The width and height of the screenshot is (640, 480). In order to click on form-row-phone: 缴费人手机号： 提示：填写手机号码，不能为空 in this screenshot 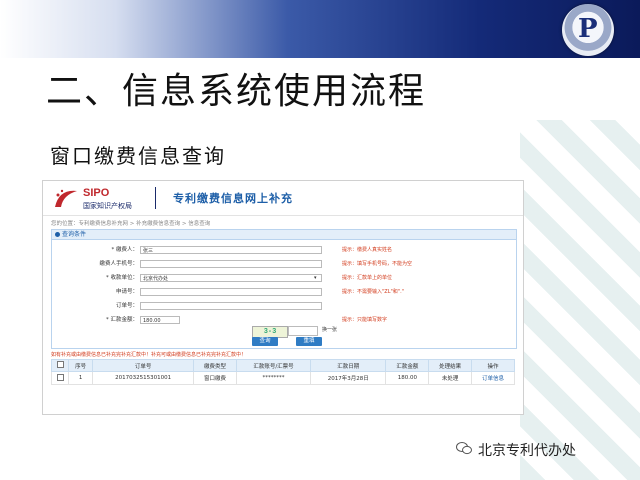, I will do `click(284, 264)`.